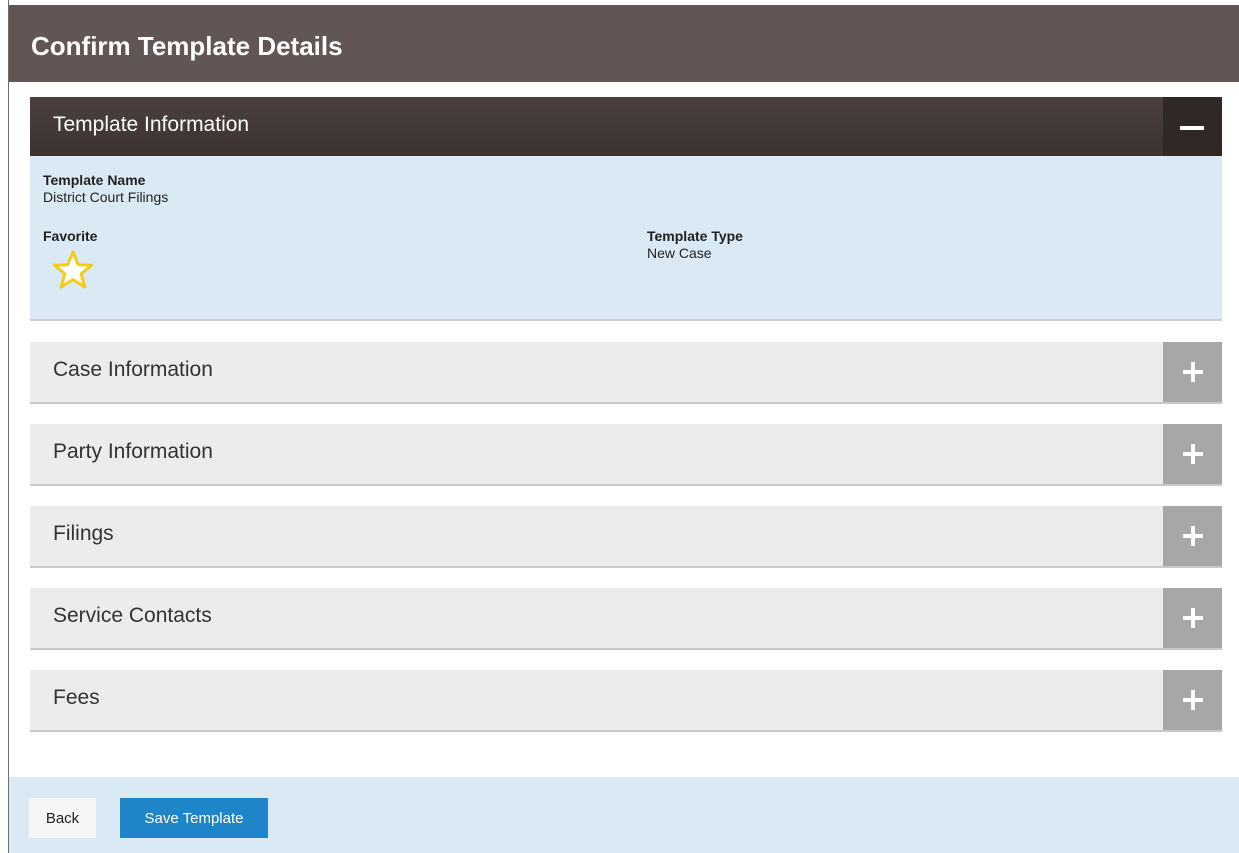 Image resolution: width=1239 pixels, height=853 pixels. What do you see at coordinates (626, 619) in the screenshot?
I see `section-service-contacts: Service Contacts` at bounding box center [626, 619].